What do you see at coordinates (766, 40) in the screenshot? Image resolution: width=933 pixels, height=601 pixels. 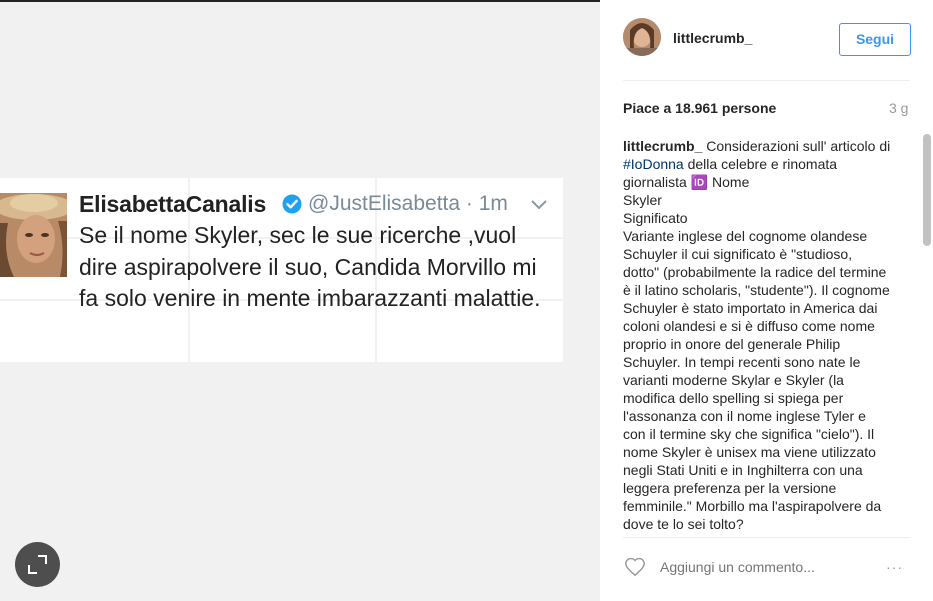 I see `post-header: littlecrumb_ Segui` at bounding box center [766, 40].